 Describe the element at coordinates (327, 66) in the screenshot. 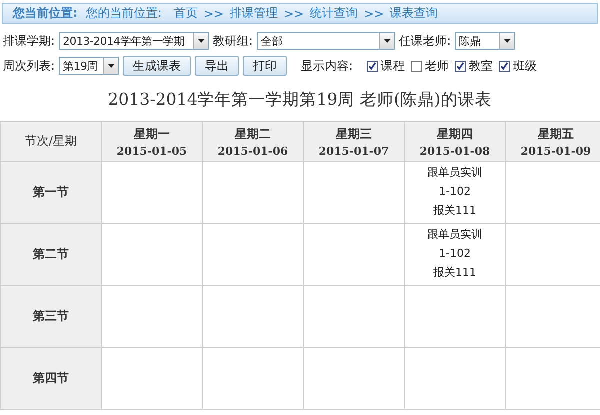

I see `field-label: 显示内容:` at that location.